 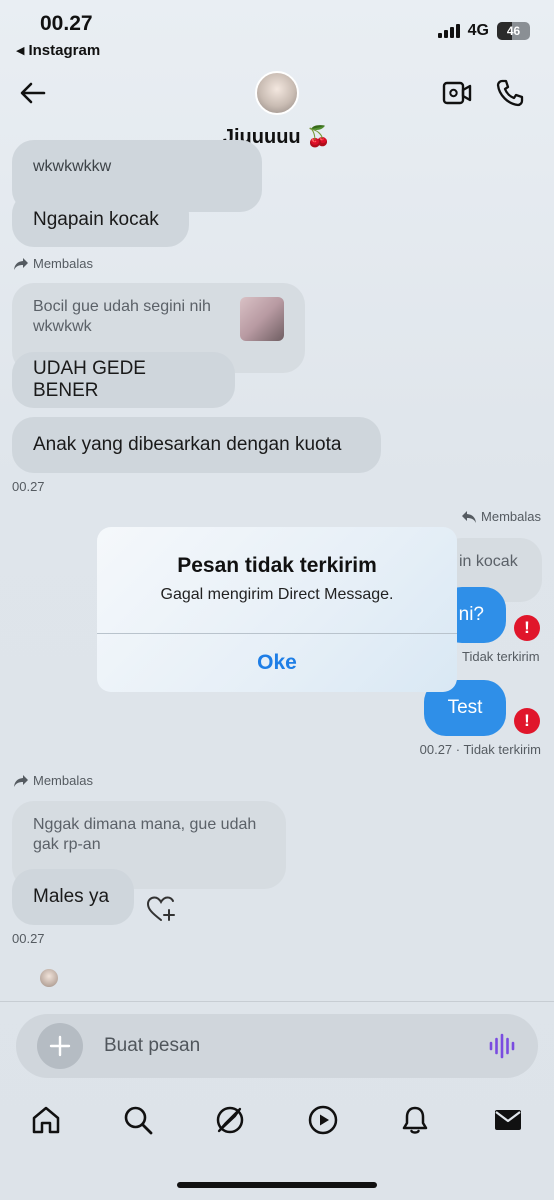 I want to click on message-bubble-incoming: UDAH GEDE BENER, so click(x=123, y=380).